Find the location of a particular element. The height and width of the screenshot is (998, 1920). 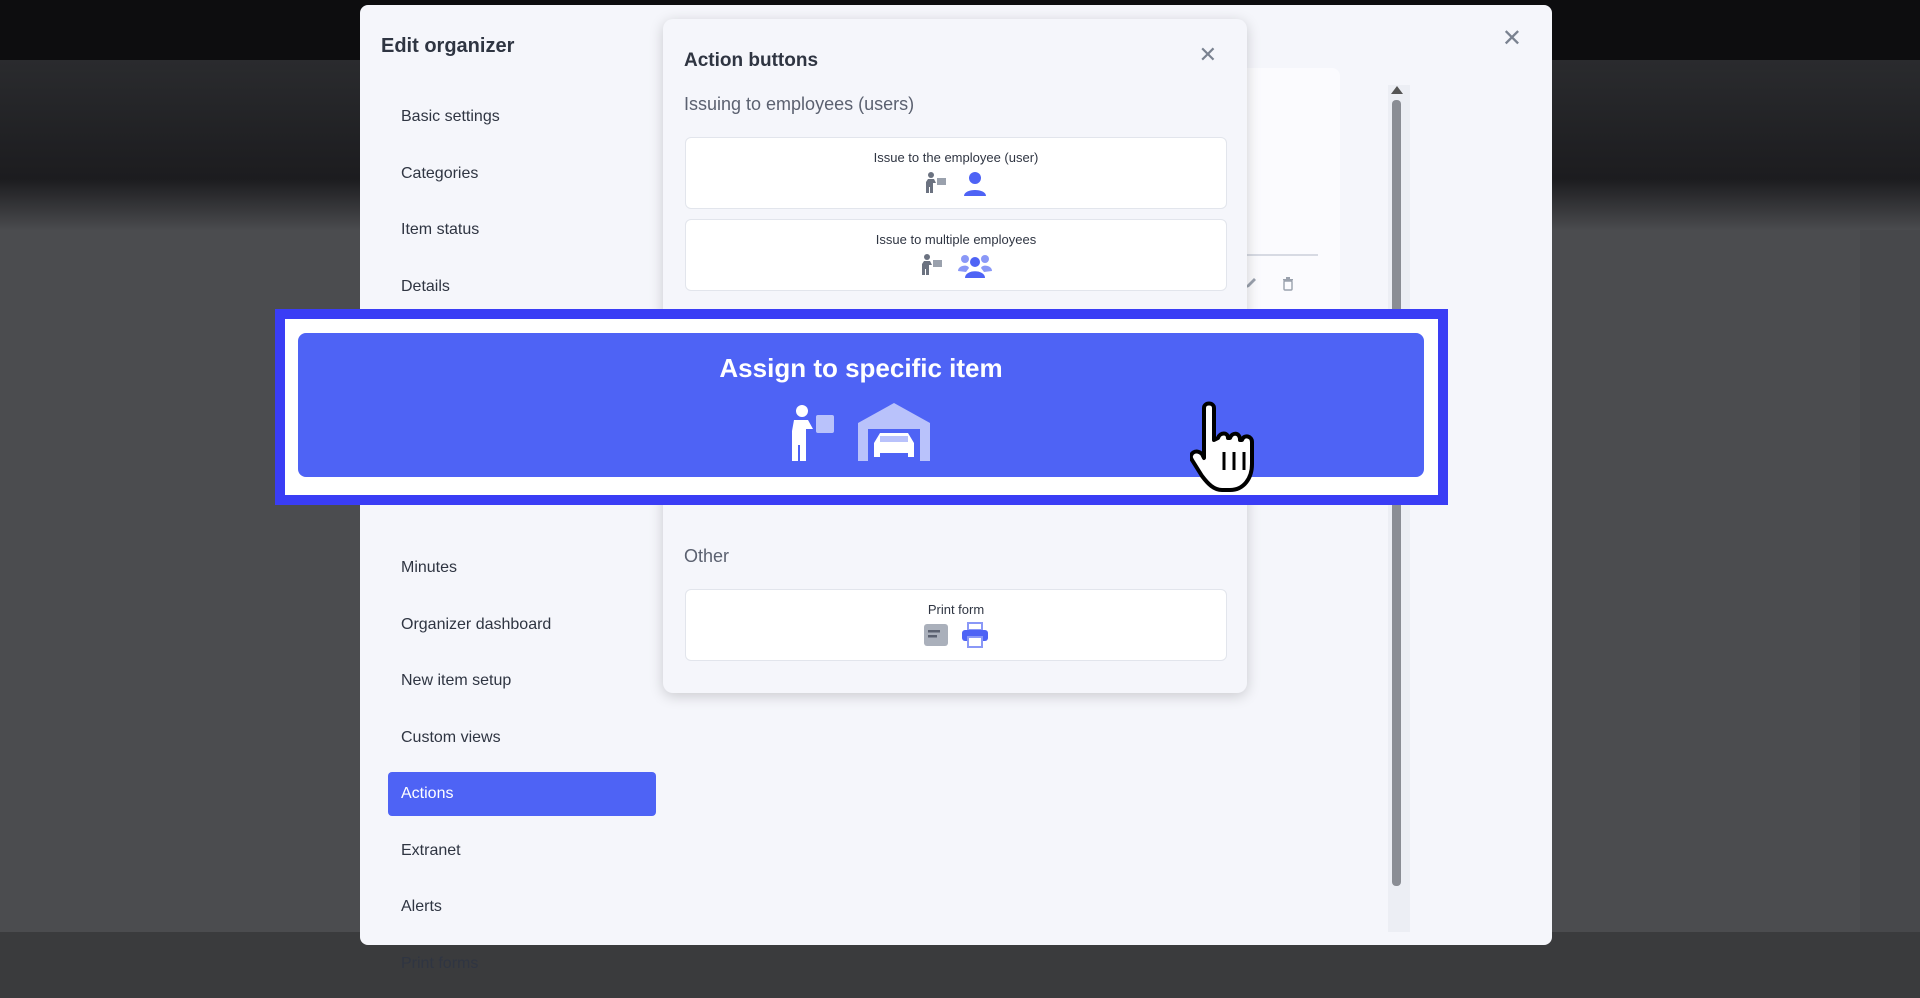

hand-pointer-cursor-icon is located at coordinates (1229, 450).